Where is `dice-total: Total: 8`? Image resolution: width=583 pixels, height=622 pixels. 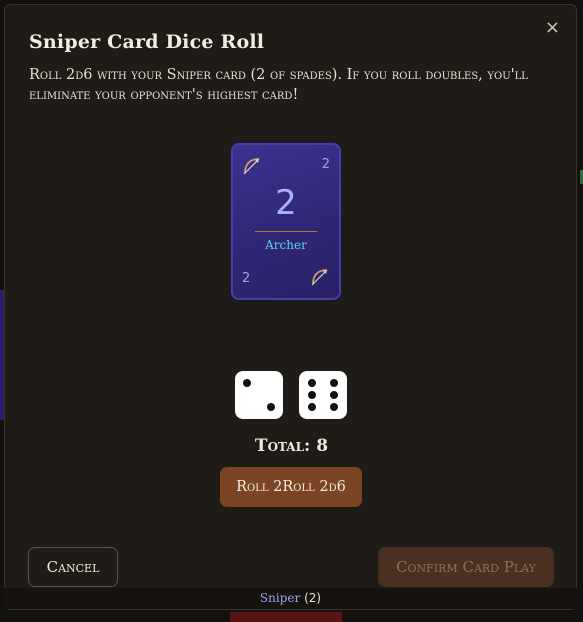
dice-total: Total: 8 is located at coordinates (291, 446).